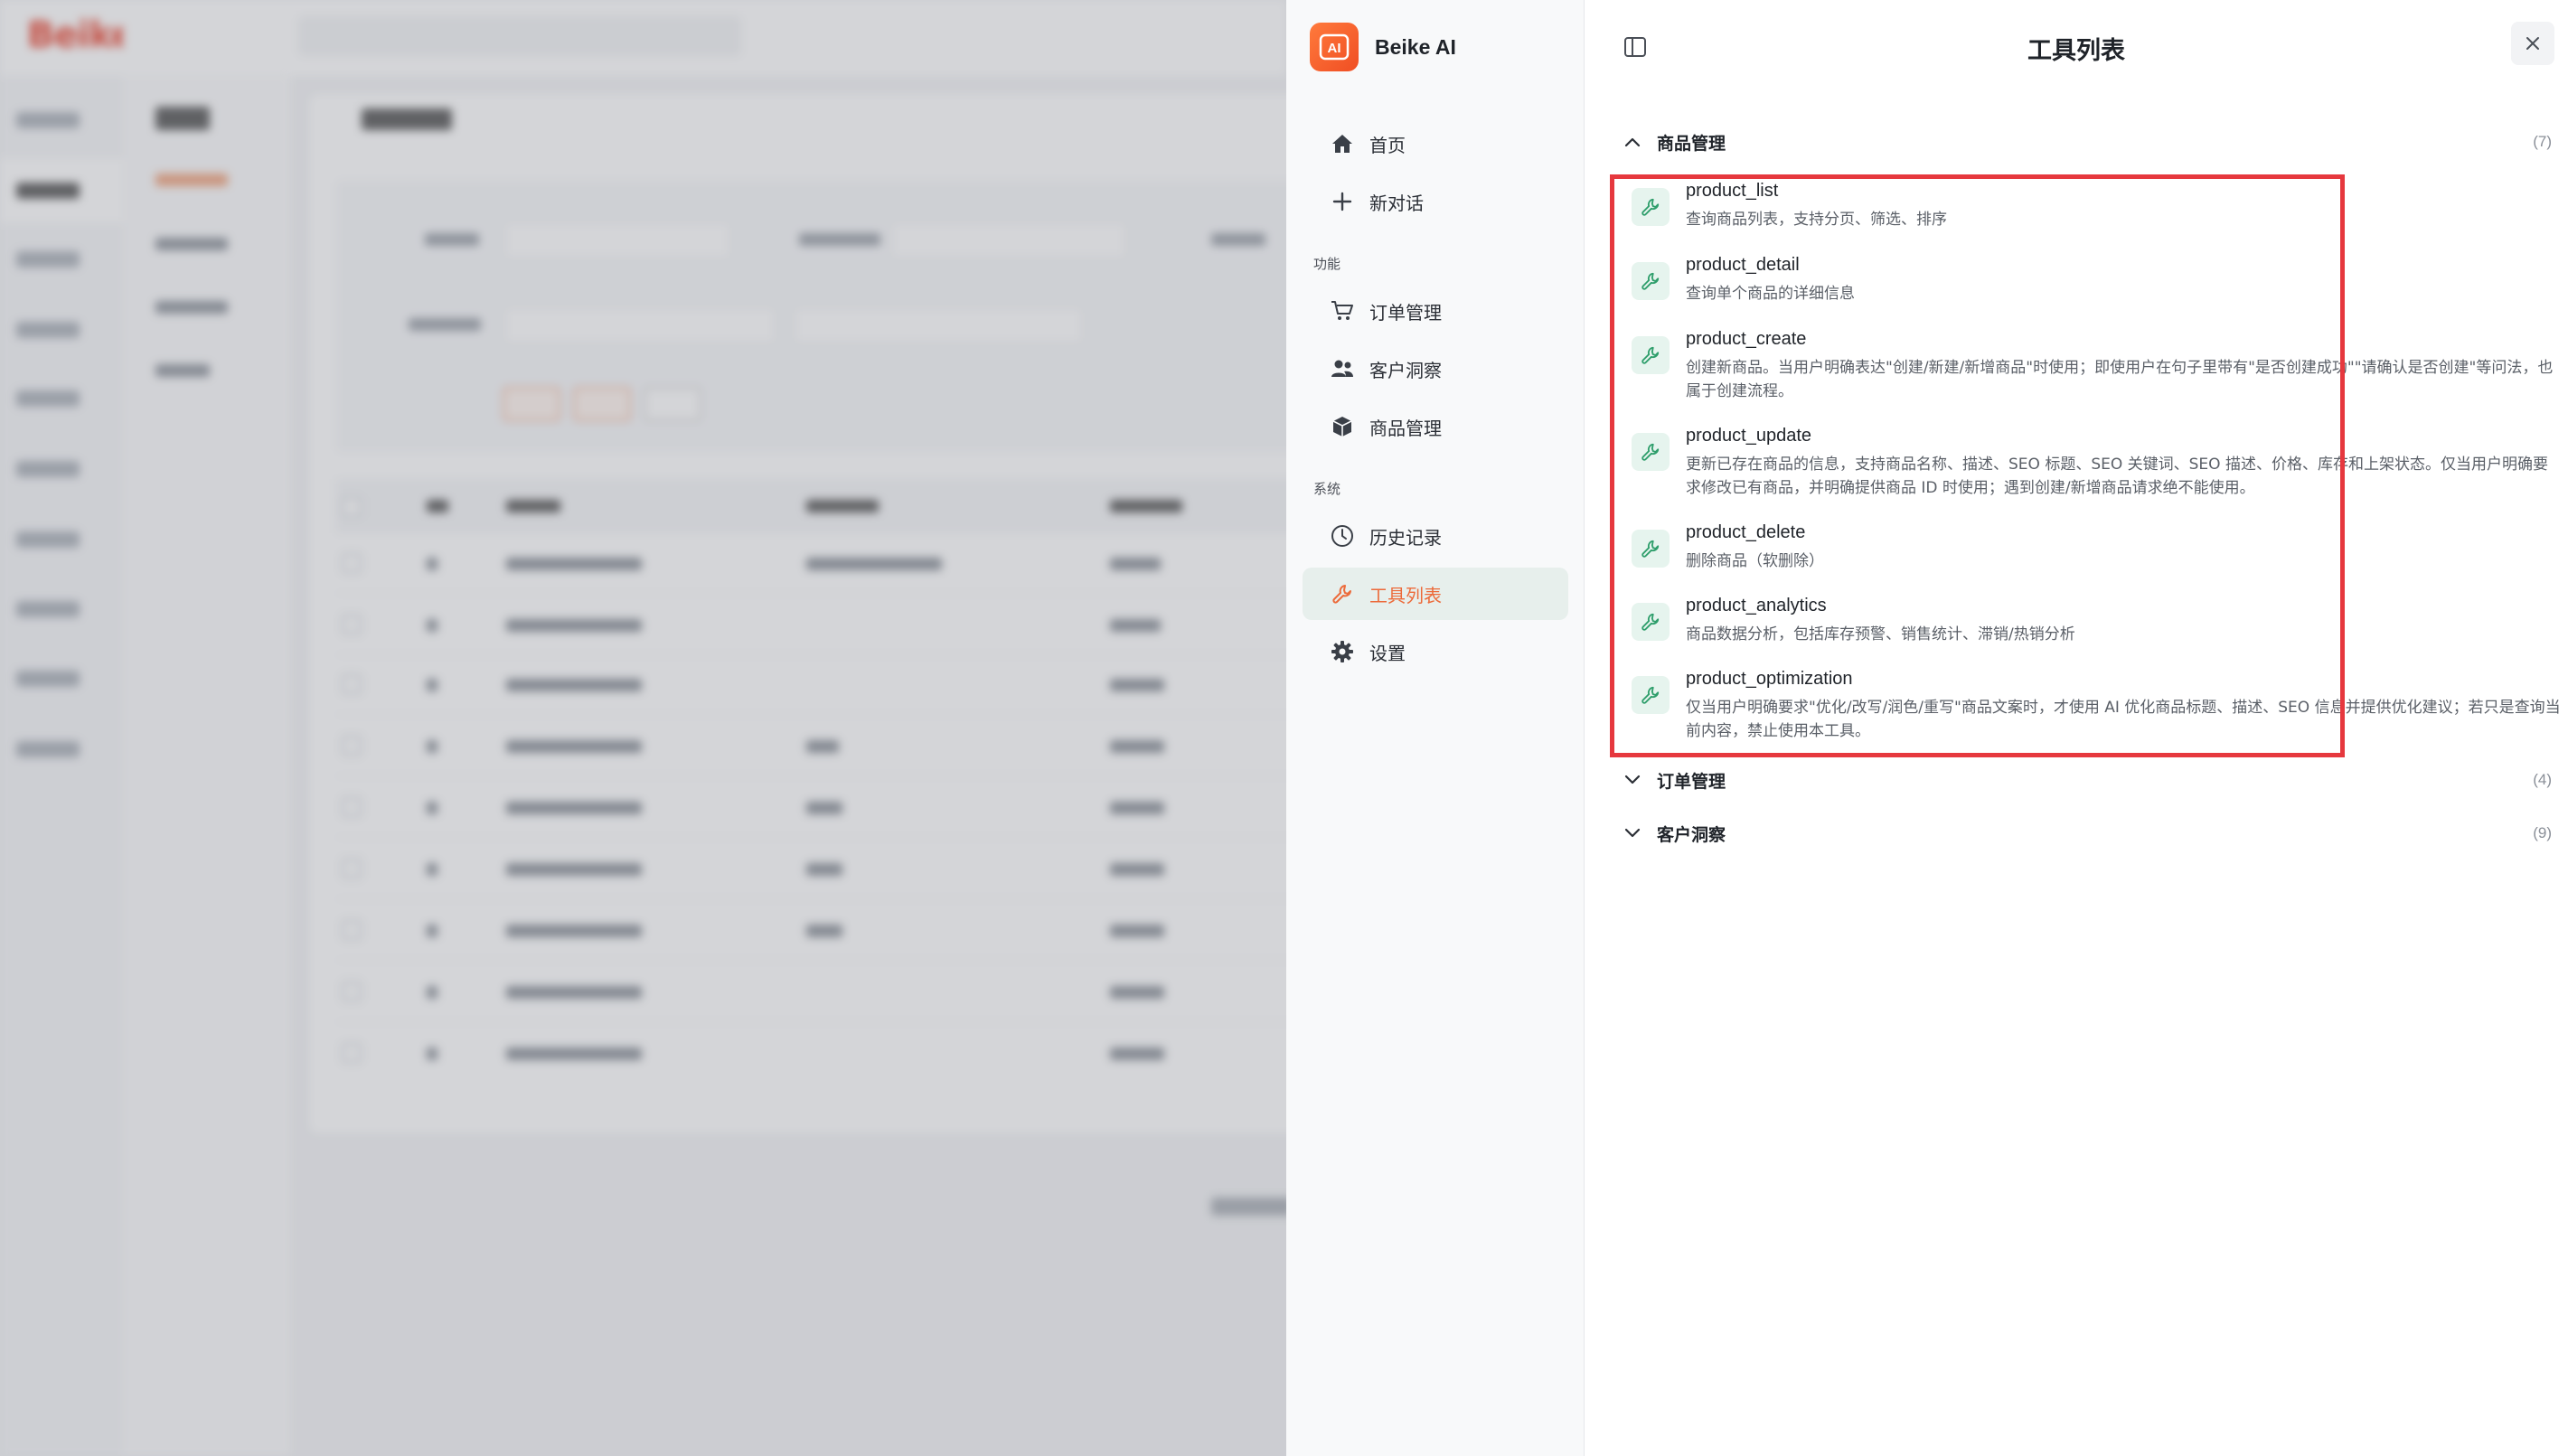  I want to click on nav-label-settings: 设置, so click(1388, 653).